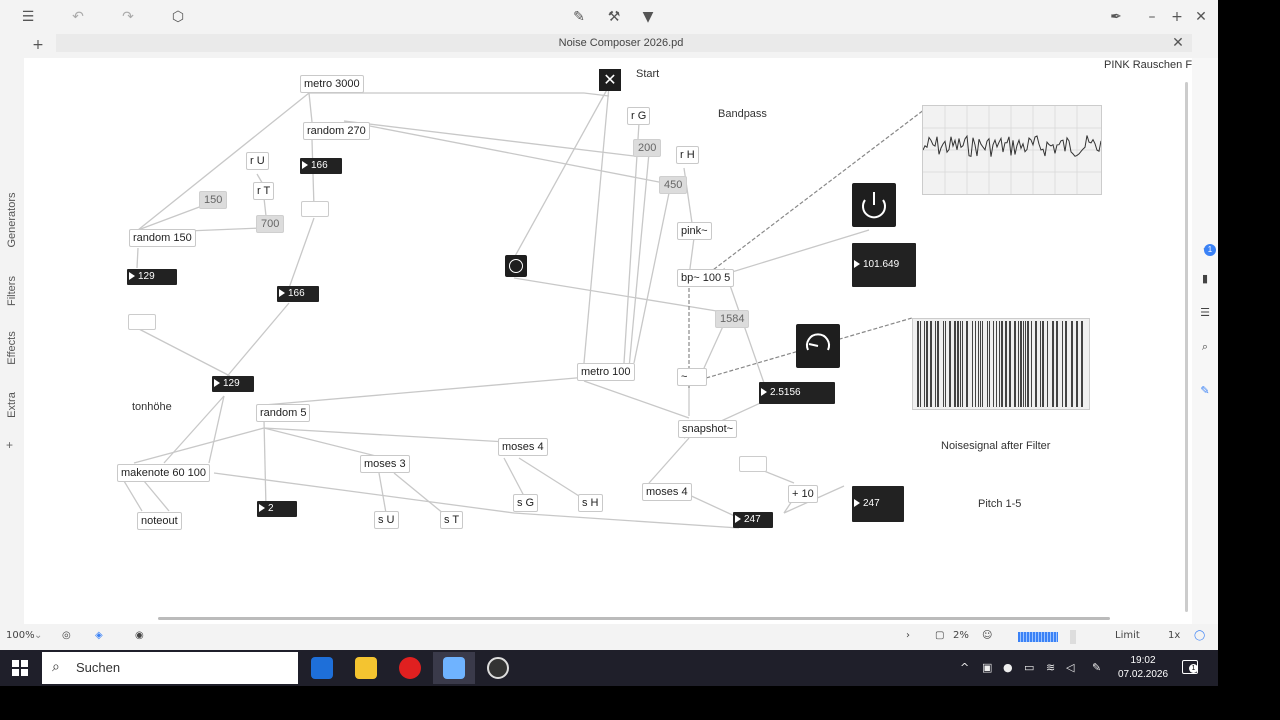 The image size is (1280, 720). What do you see at coordinates (1073, 637) in the screenshot?
I see `volume-slider` at bounding box center [1073, 637].